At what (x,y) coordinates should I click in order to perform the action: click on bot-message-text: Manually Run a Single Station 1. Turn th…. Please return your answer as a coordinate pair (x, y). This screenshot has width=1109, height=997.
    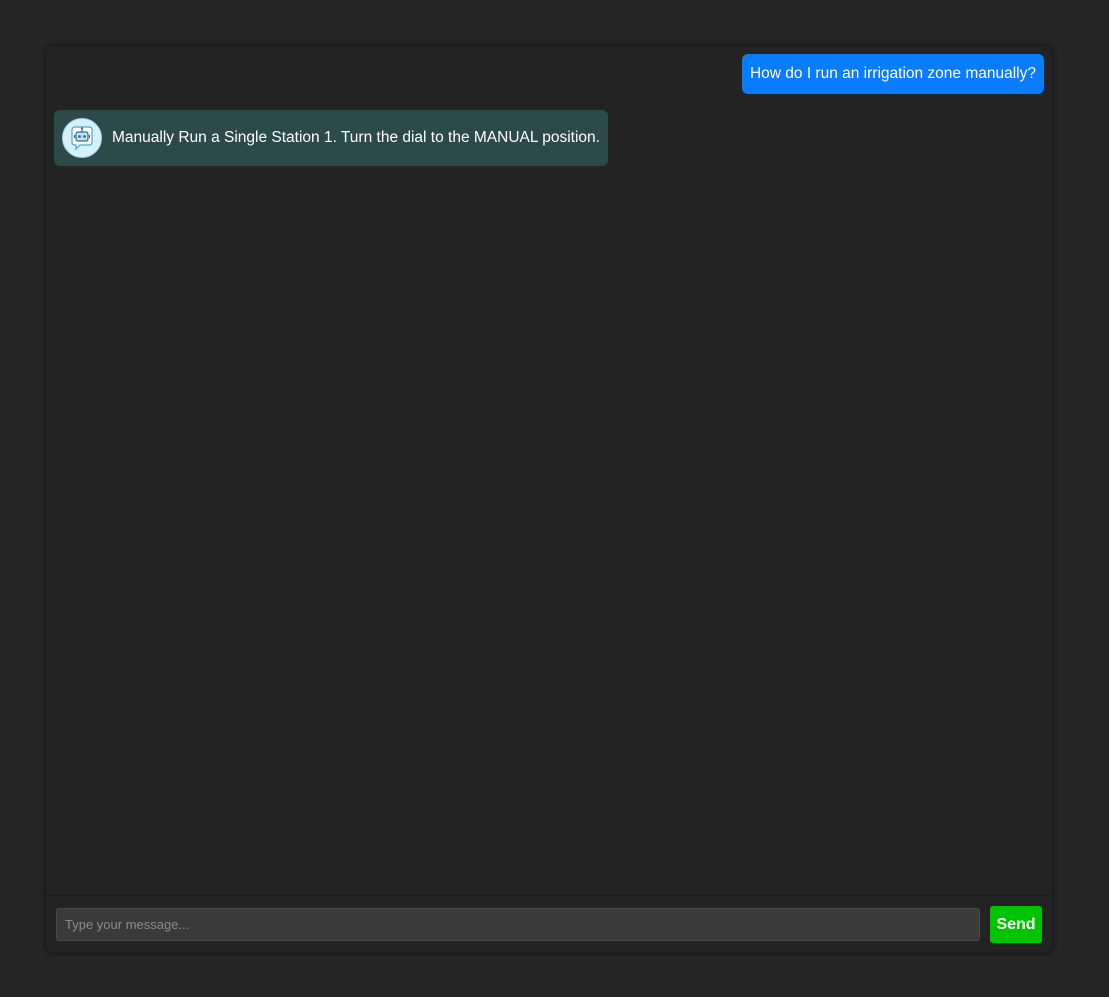
    Looking at the image, I should click on (356, 137).